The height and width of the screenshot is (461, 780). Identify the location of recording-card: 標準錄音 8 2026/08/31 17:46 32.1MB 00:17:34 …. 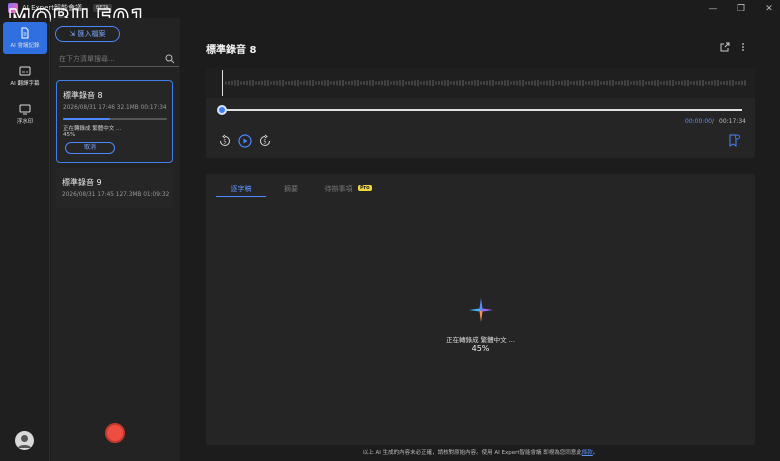
(114, 121).